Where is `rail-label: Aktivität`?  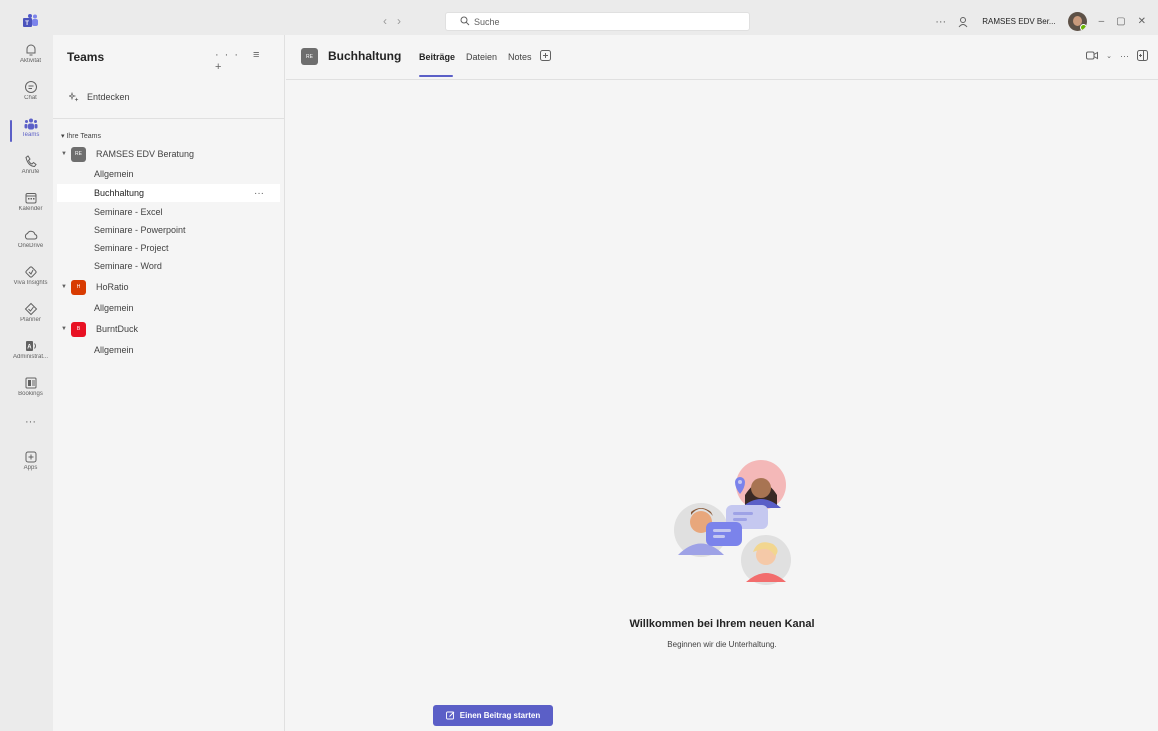 rail-label: Aktivität is located at coordinates (30, 61).